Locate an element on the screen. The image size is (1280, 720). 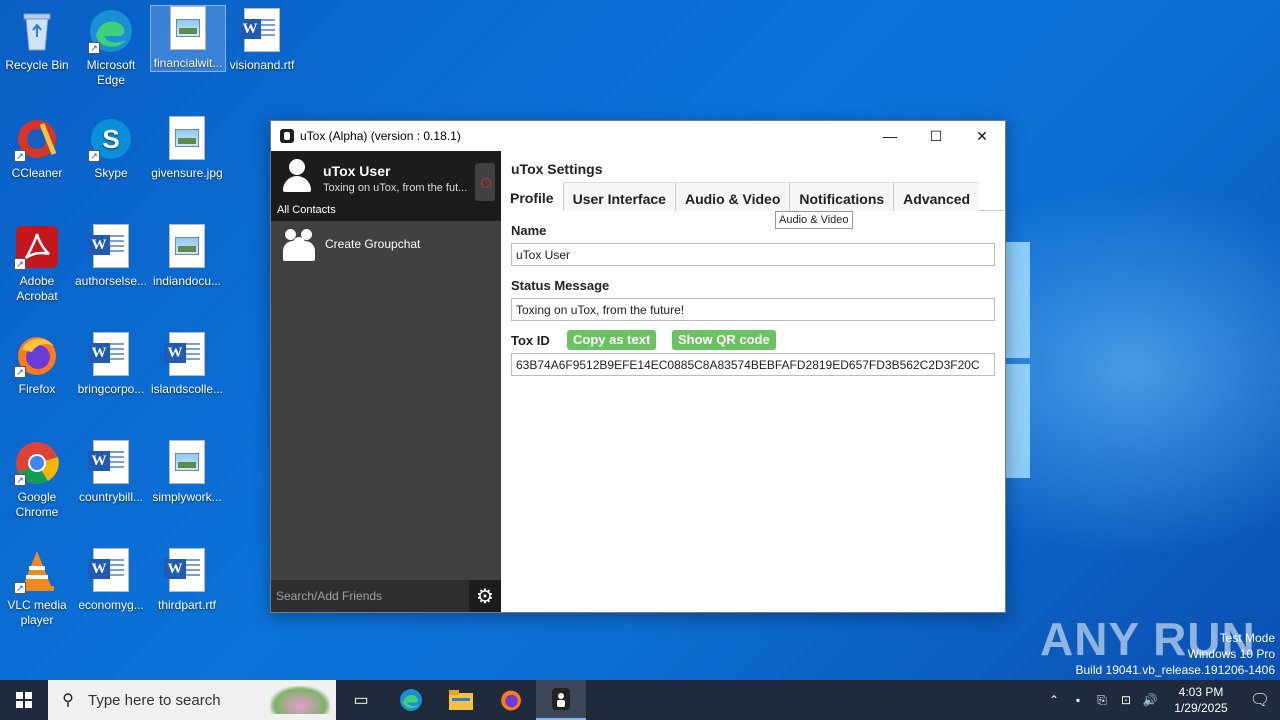
gear-icon: ⚙ is located at coordinates (485, 596).